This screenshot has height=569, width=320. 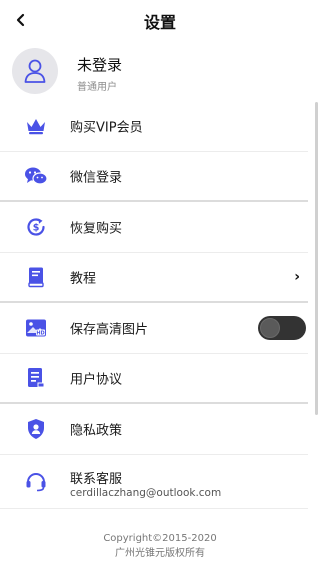 What do you see at coordinates (154, 126) in the screenshot?
I see `menu-item-buy-vip: 购买VIP会员` at bounding box center [154, 126].